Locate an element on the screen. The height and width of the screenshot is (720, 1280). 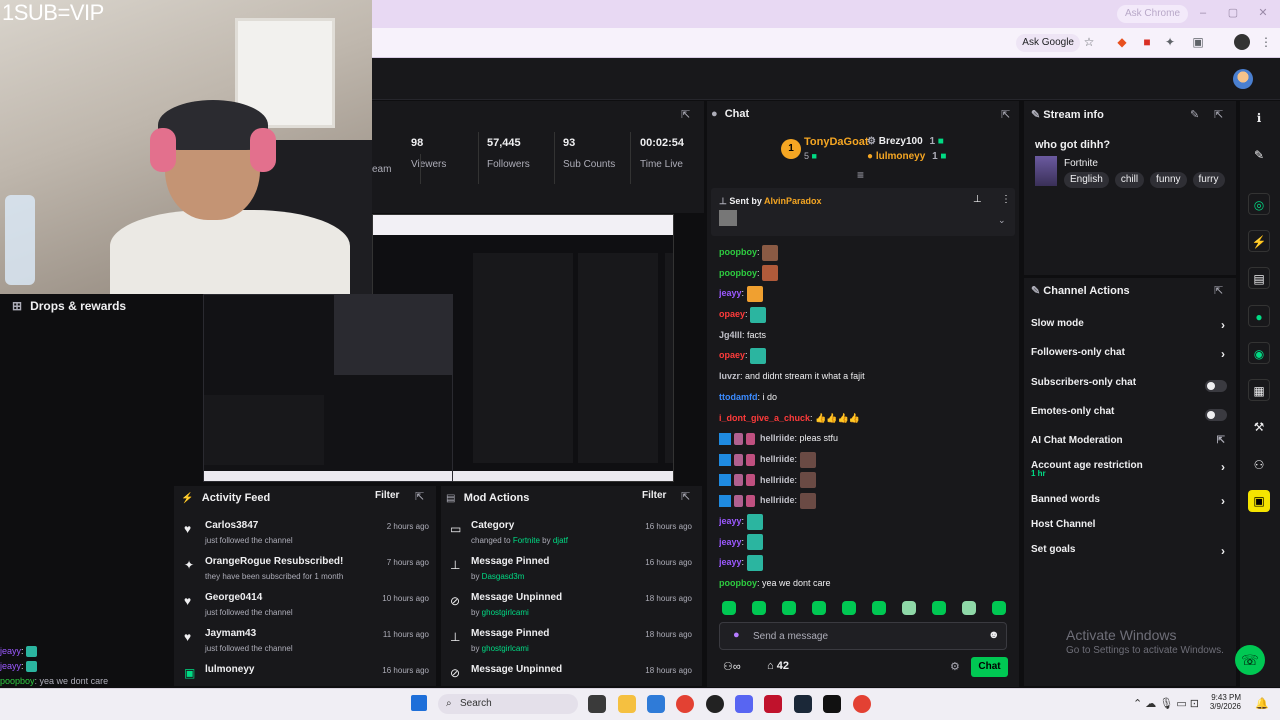
chat-message: jeayy: is located at coordinates (864, 562).